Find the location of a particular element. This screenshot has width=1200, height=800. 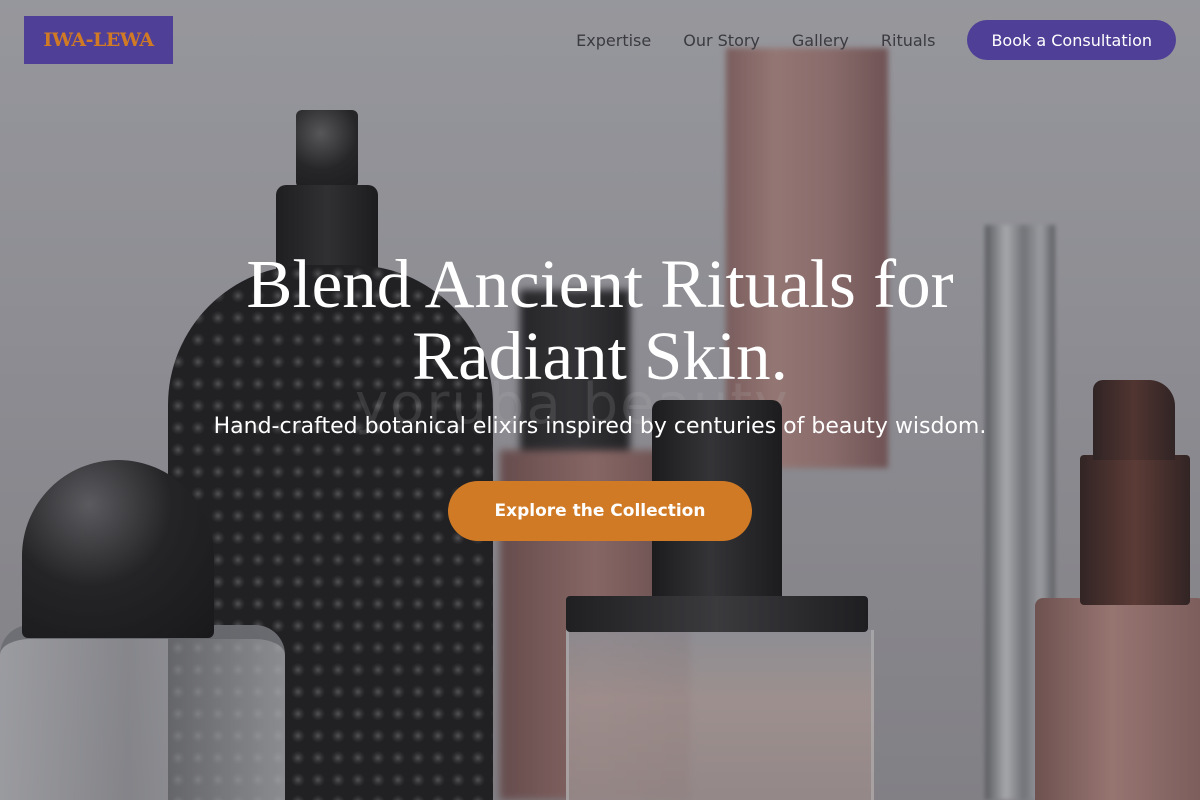

nav-link-gallery: Gallery is located at coordinates (820, 40).